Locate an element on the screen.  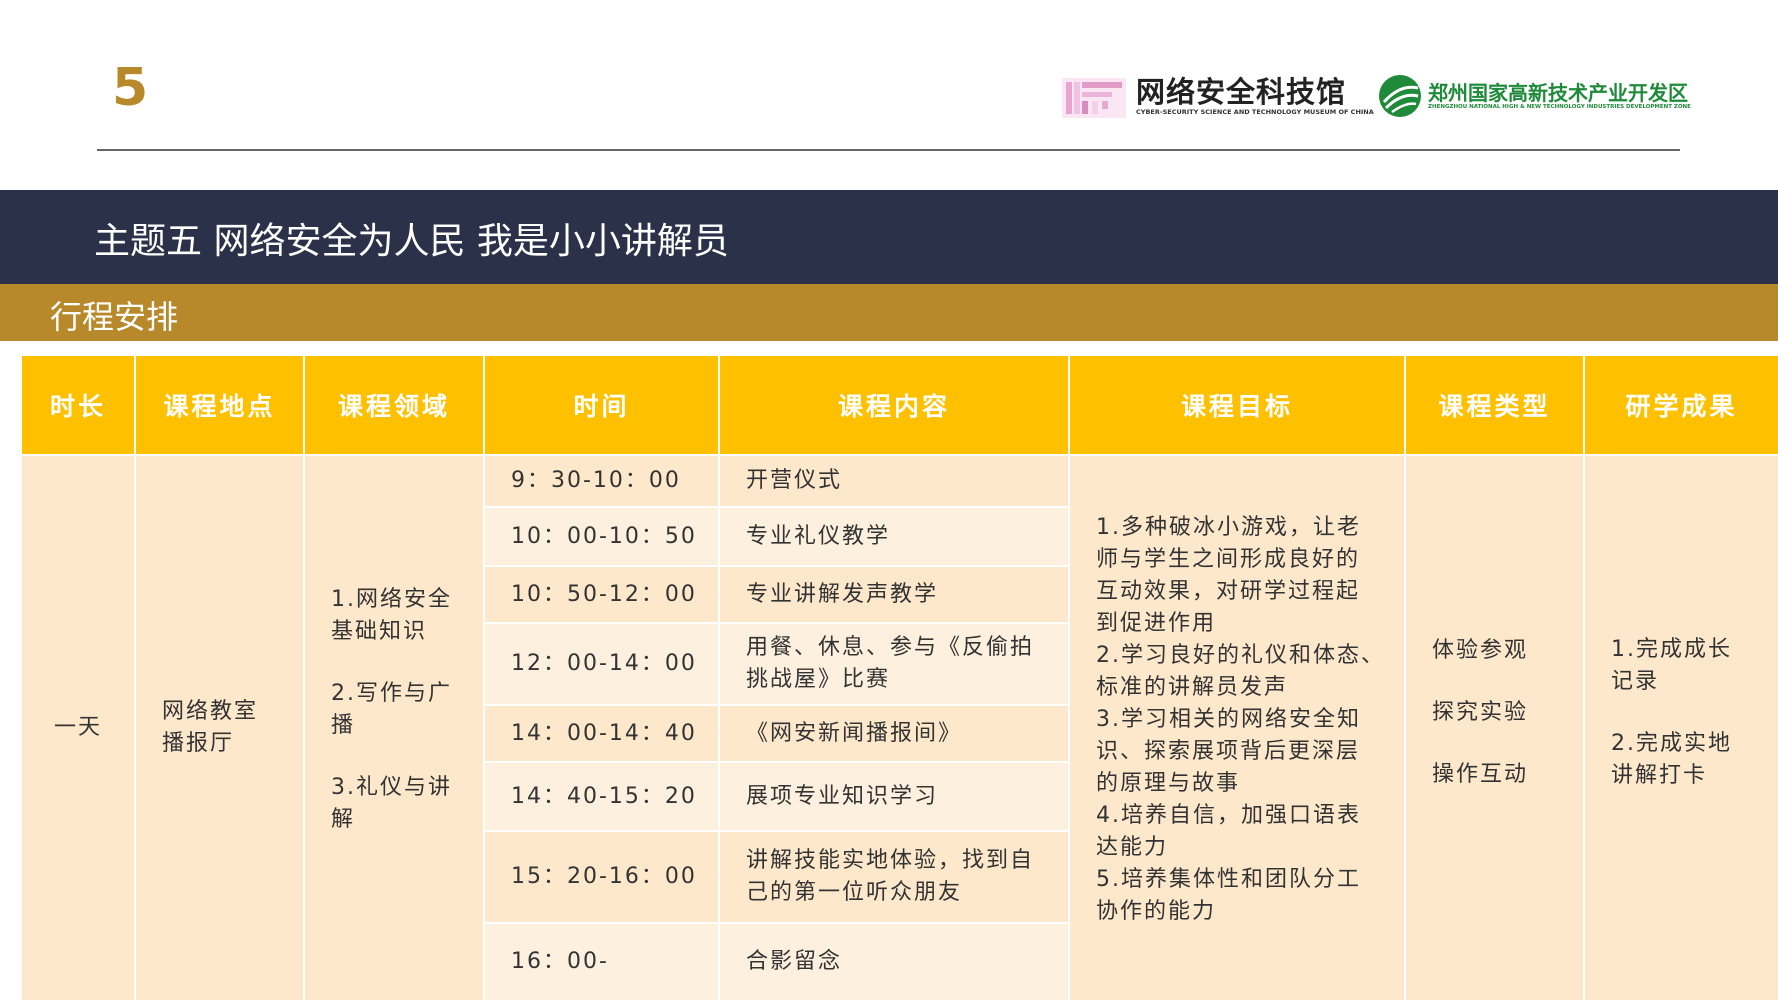
time-cell: 10：00-10：50 is located at coordinates (601, 536).